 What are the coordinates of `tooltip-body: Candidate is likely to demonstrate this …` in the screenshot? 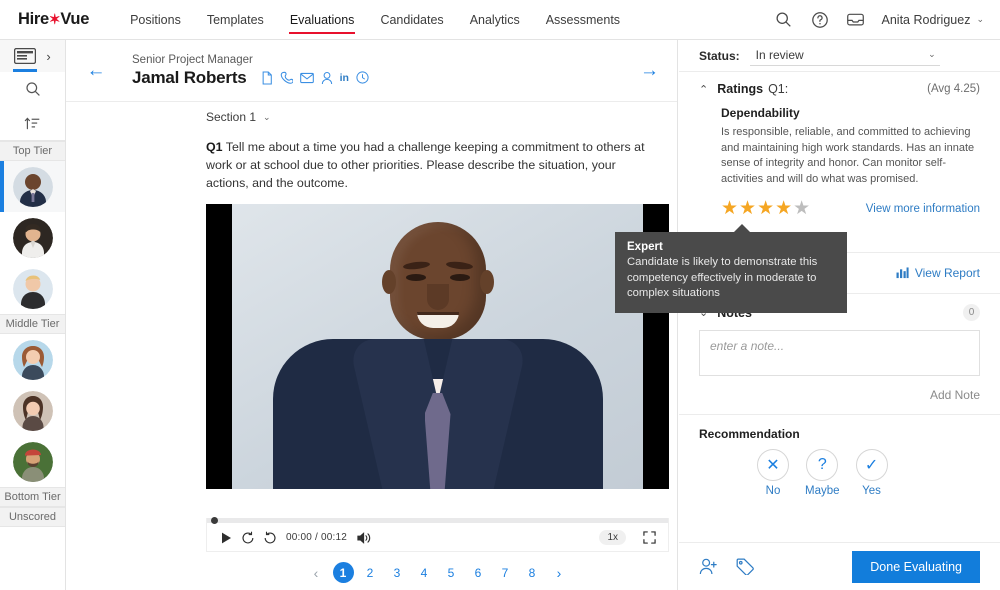 It's located at (722, 277).